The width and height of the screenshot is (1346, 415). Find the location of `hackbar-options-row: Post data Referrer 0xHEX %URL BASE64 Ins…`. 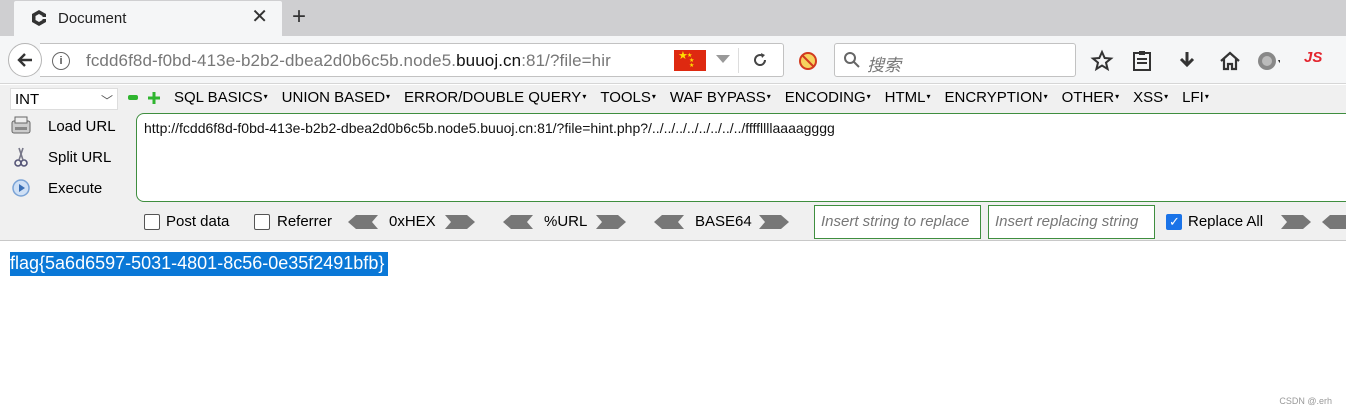

hackbar-options-row: Post data Referrer 0xHEX %URL BASE64 Ins… is located at coordinates (673, 223).